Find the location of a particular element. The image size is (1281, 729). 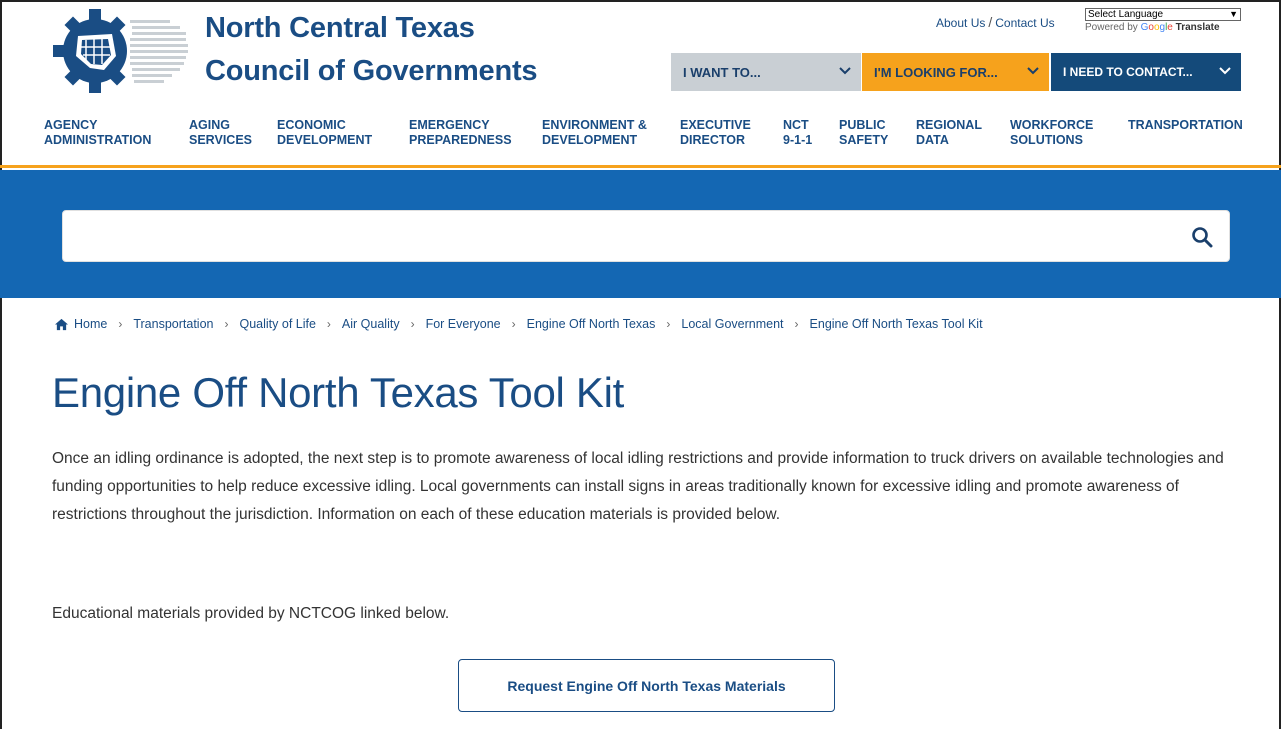

search-box is located at coordinates (646, 236).